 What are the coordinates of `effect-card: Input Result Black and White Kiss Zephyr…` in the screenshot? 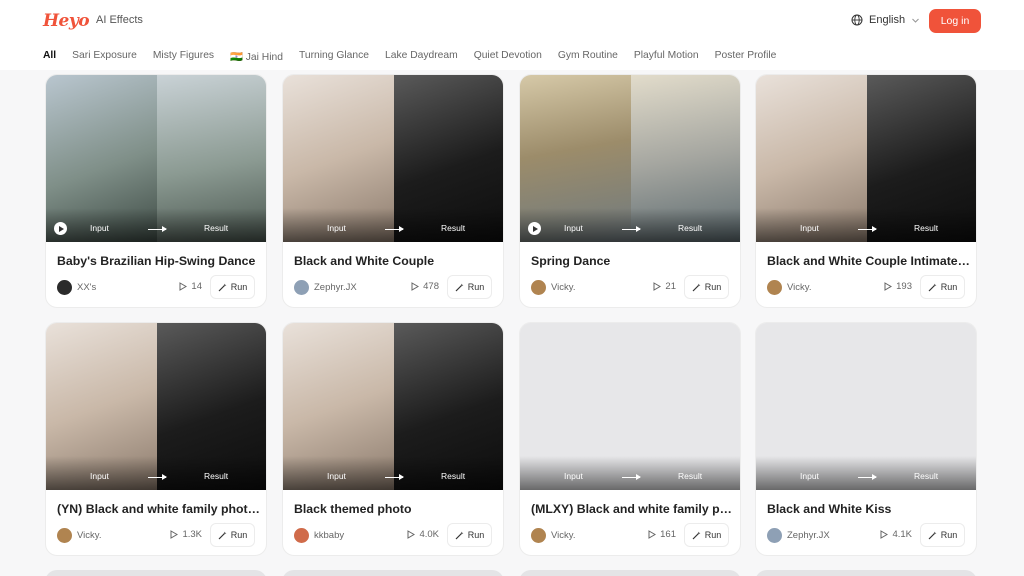 It's located at (866, 439).